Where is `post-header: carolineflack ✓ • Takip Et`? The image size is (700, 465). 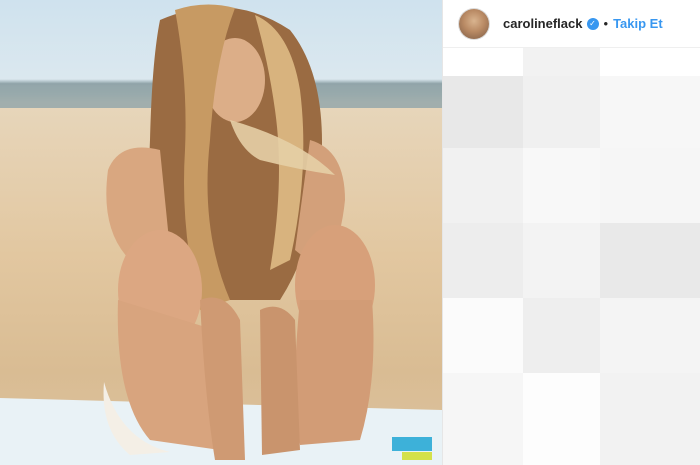 post-header: carolineflack ✓ • Takip Et is located at coordinates (571, 24).